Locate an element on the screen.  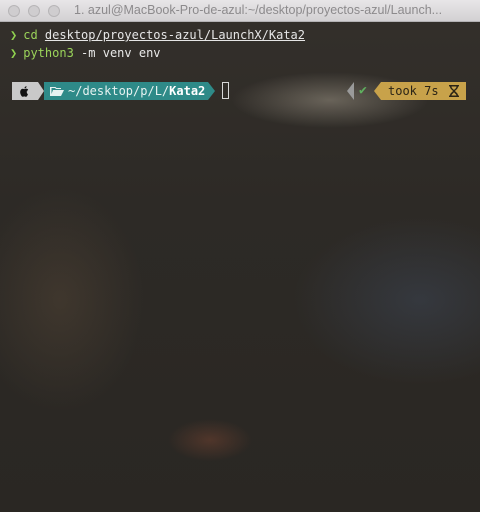
apple-icon is located at coordinates (24, 91).